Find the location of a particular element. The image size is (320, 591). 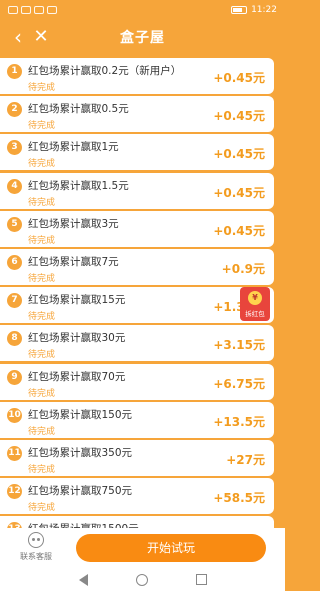

task-row: 13红包场累计赢取1500元待完成 is located at coordinates (137, 522).